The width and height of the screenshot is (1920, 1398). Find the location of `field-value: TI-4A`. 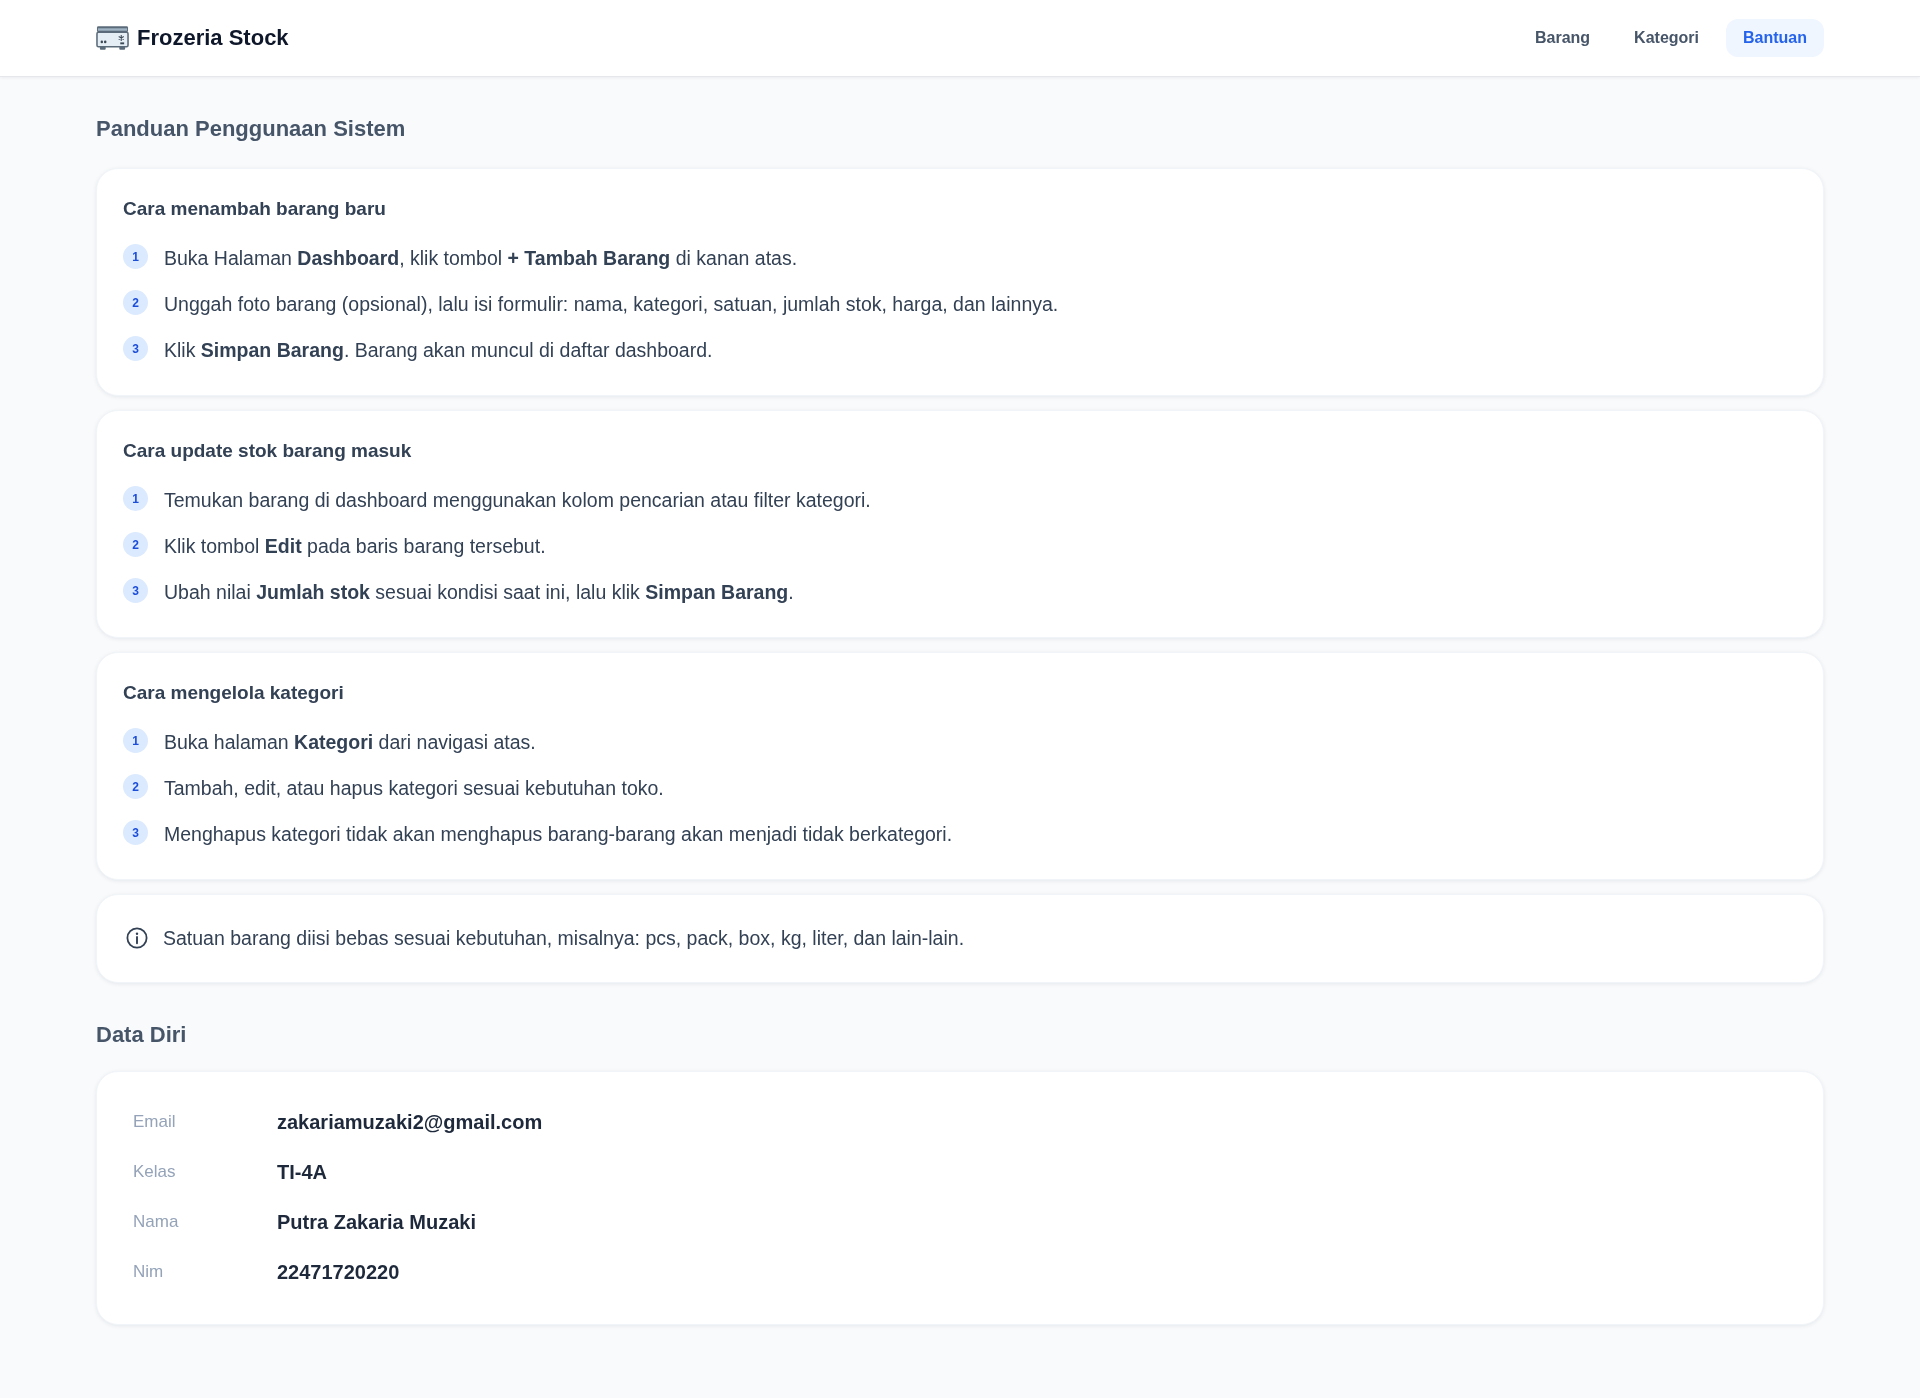

field-value: TI-4A is located at coordinates (302, 1172).